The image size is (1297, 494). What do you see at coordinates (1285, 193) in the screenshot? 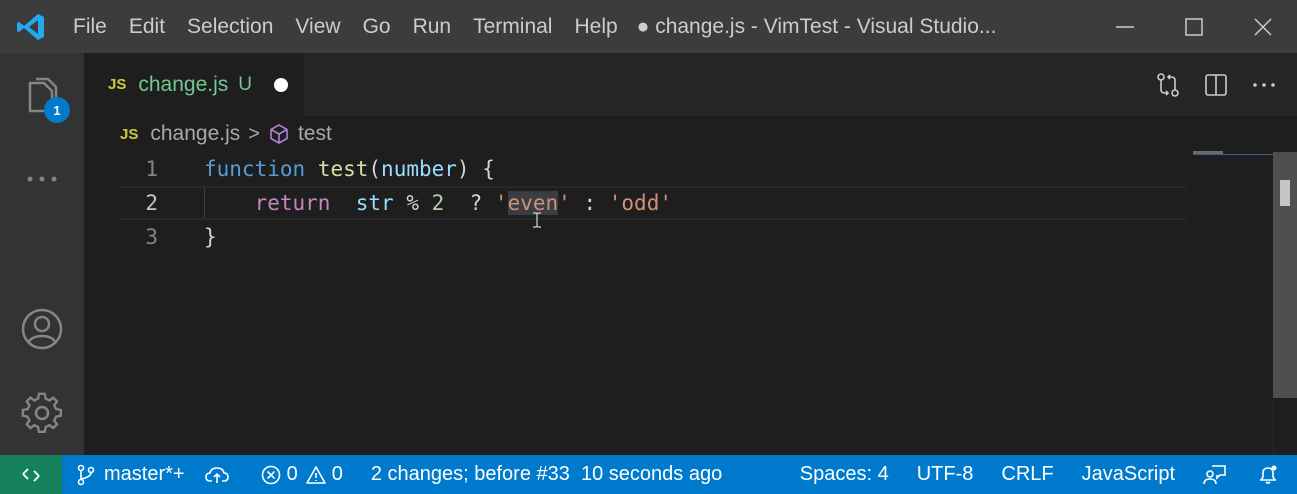
I see `scrollbar-cursor-marker` at bounding box center [1285, 193].